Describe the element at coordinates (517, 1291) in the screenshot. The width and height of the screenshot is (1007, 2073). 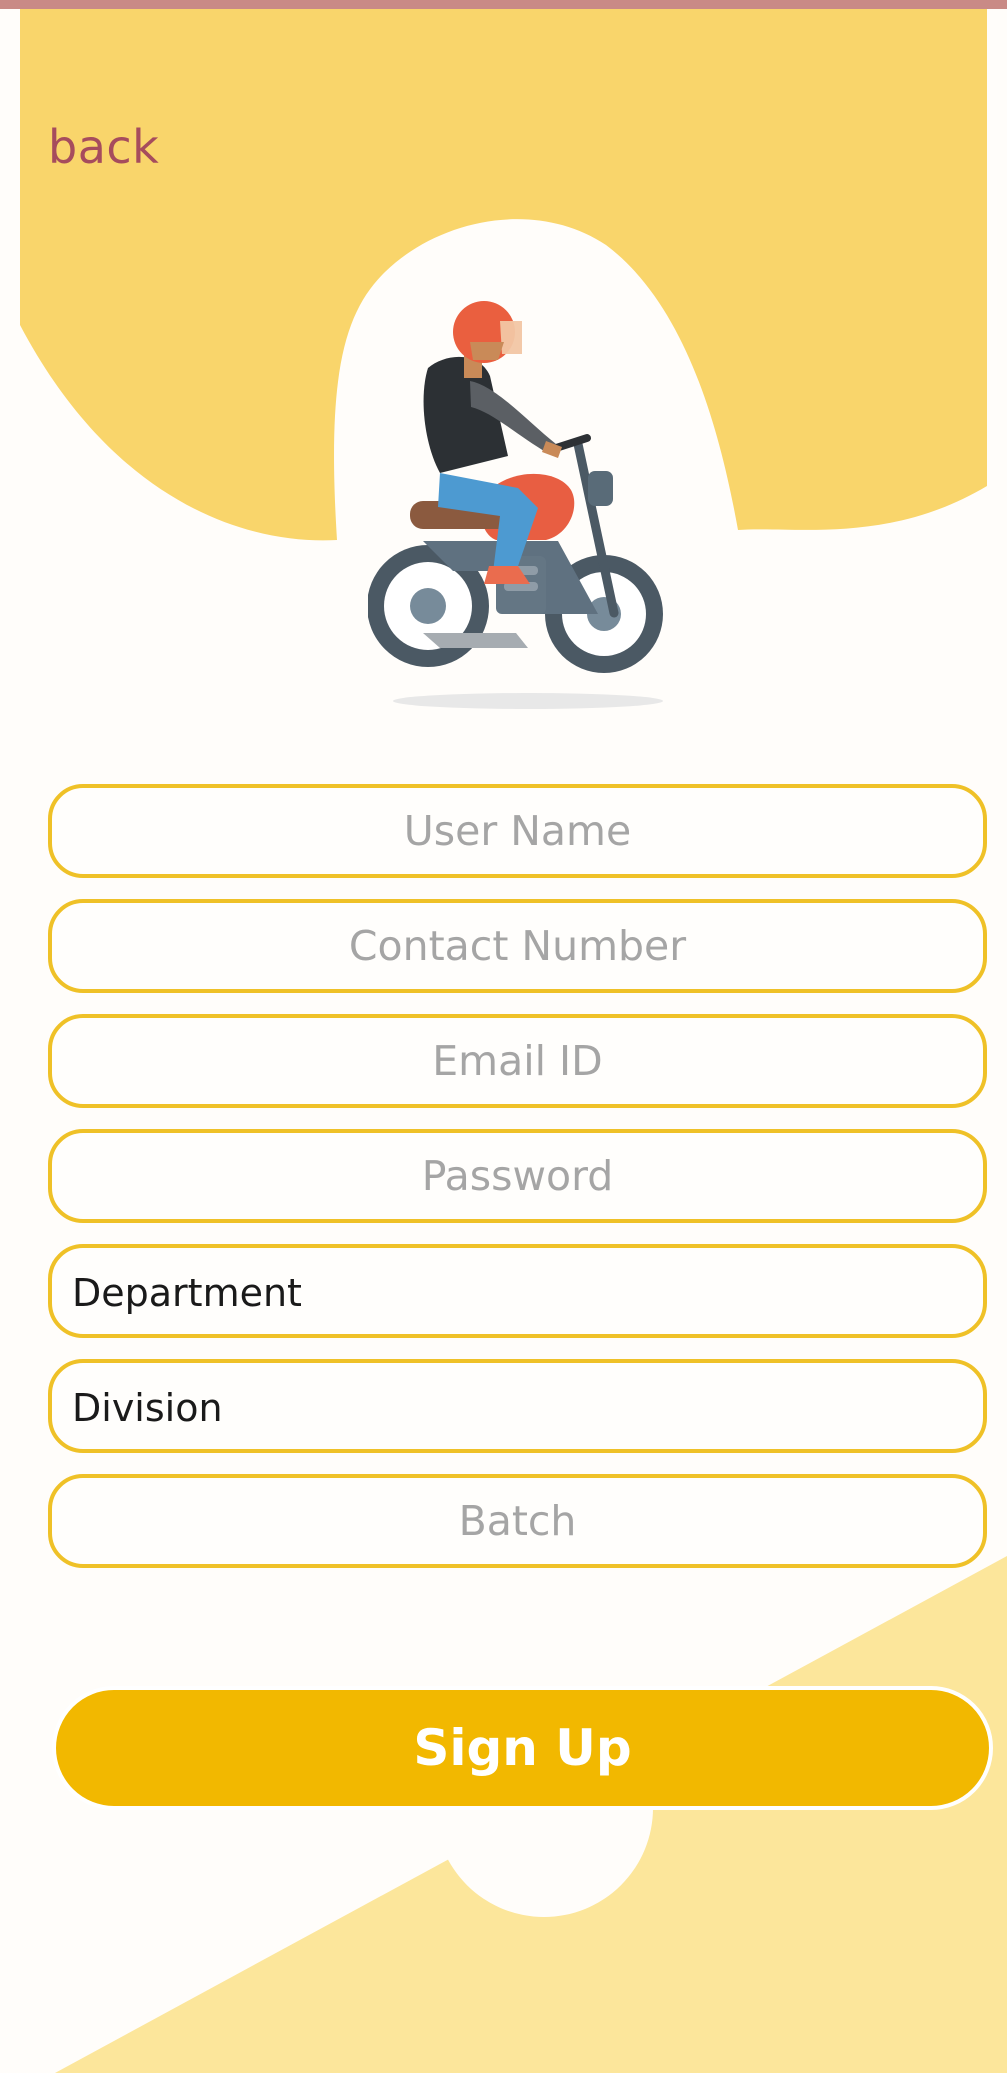
I see `department-select: Department` at that location.